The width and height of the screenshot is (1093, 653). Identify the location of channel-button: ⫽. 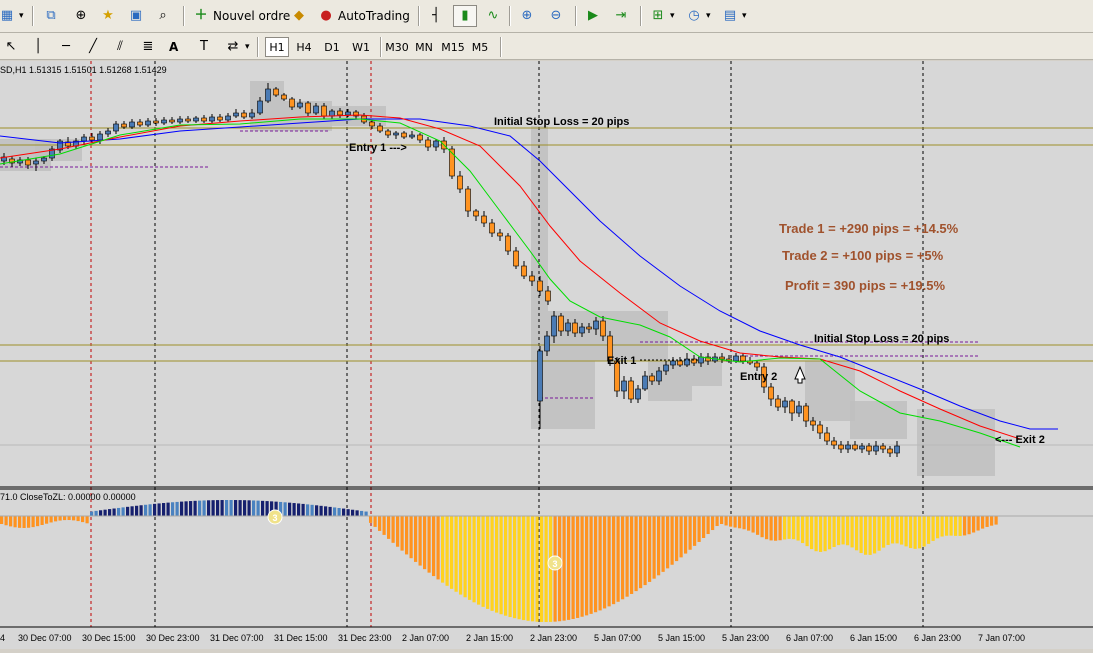
(120, 47).